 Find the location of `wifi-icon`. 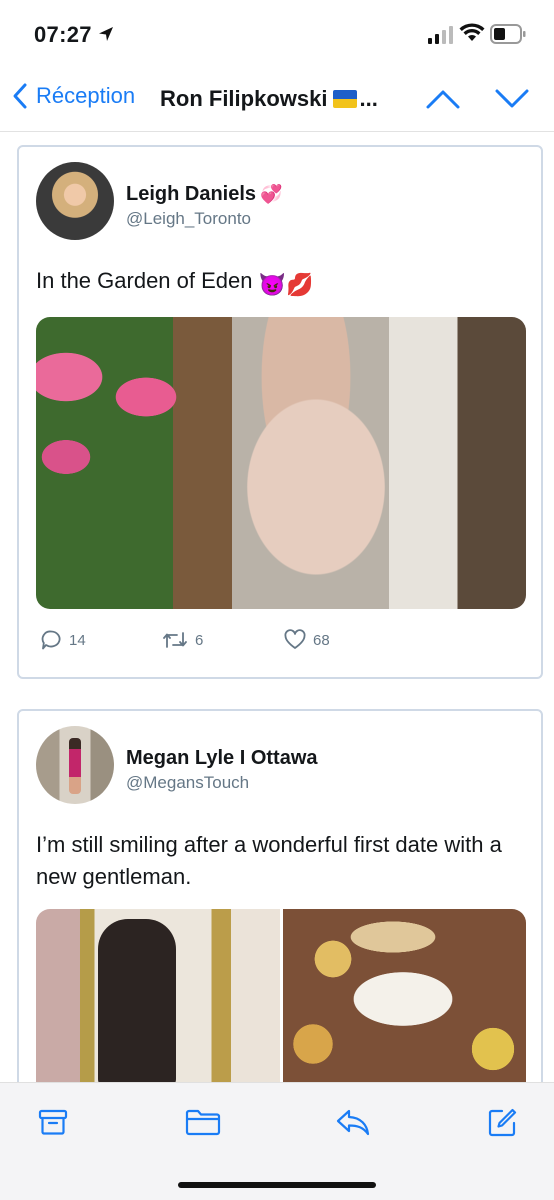

wifi-icon is located at coordinates (472, 32).